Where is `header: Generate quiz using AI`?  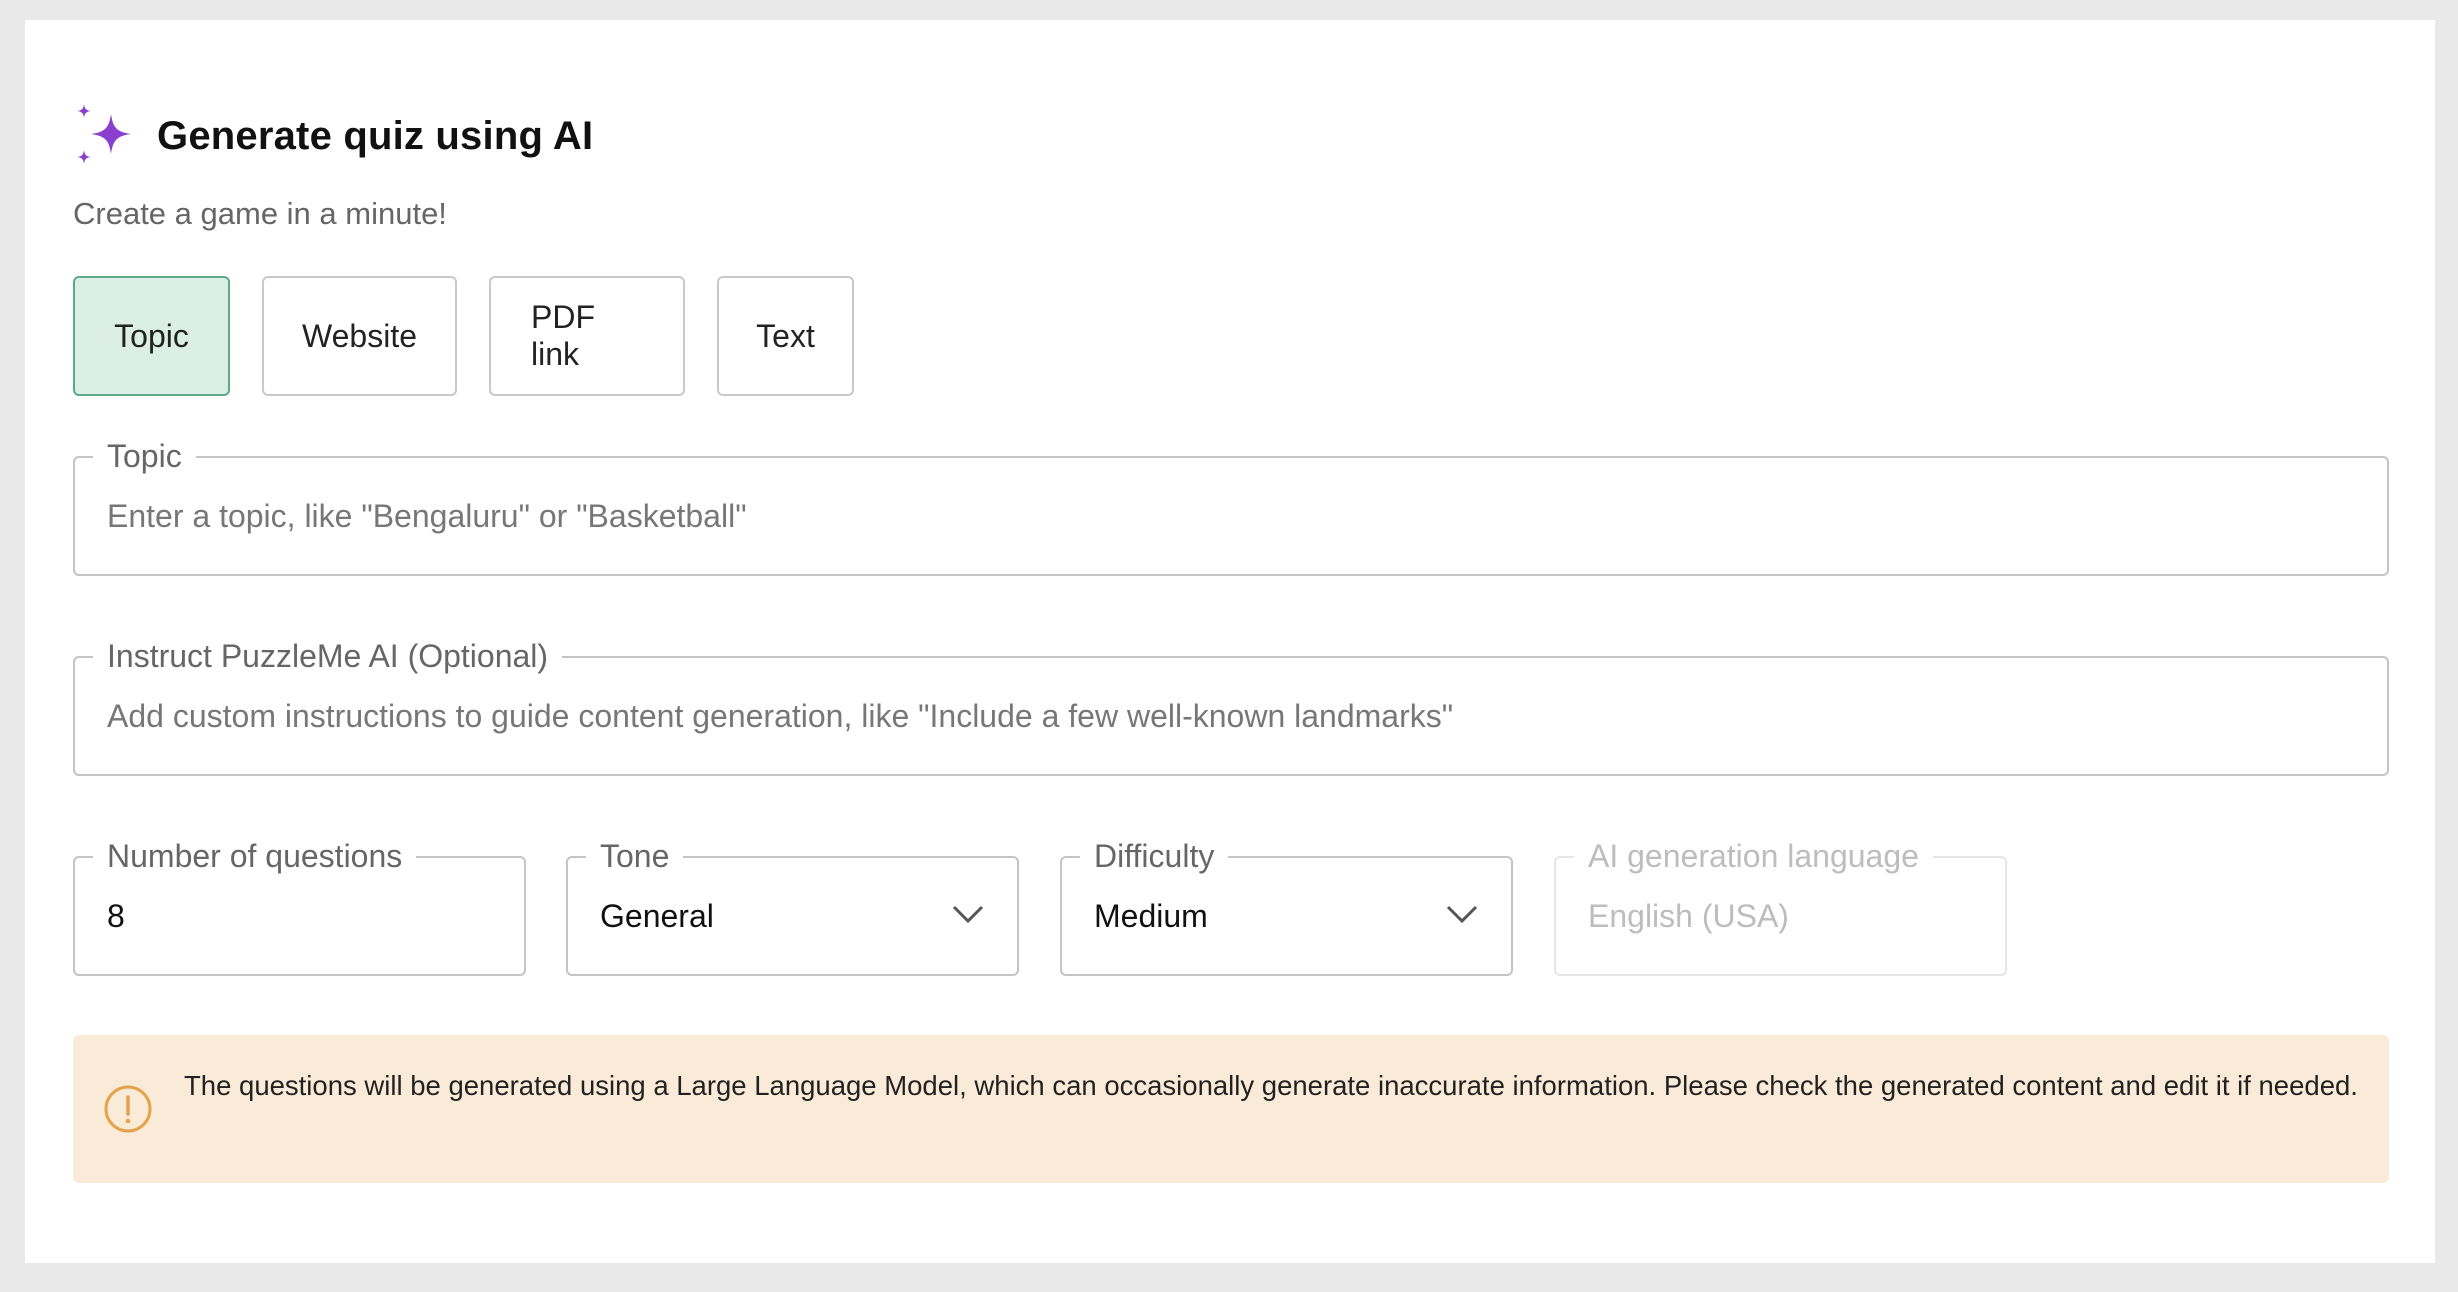
header: Generate quiz using AI is located at coordinates (333, 136).